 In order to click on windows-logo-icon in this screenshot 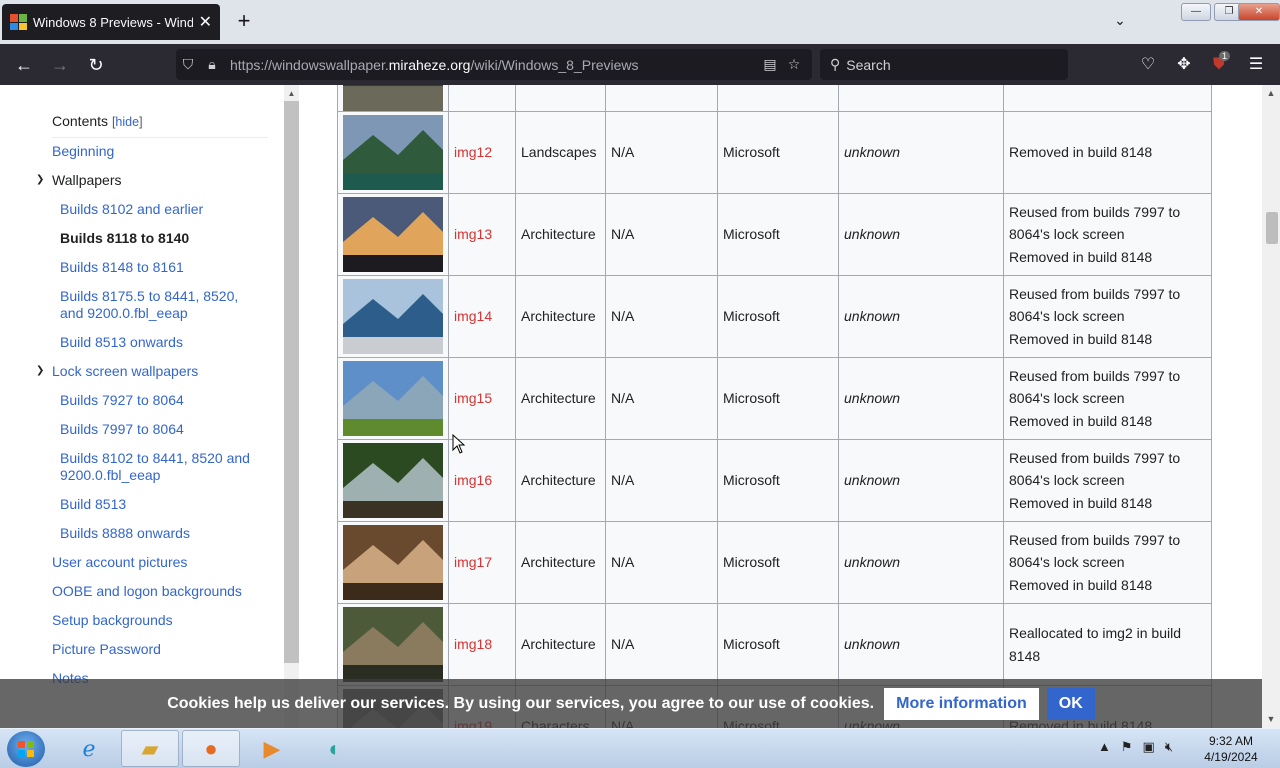, I will do `click(26, 749)`.